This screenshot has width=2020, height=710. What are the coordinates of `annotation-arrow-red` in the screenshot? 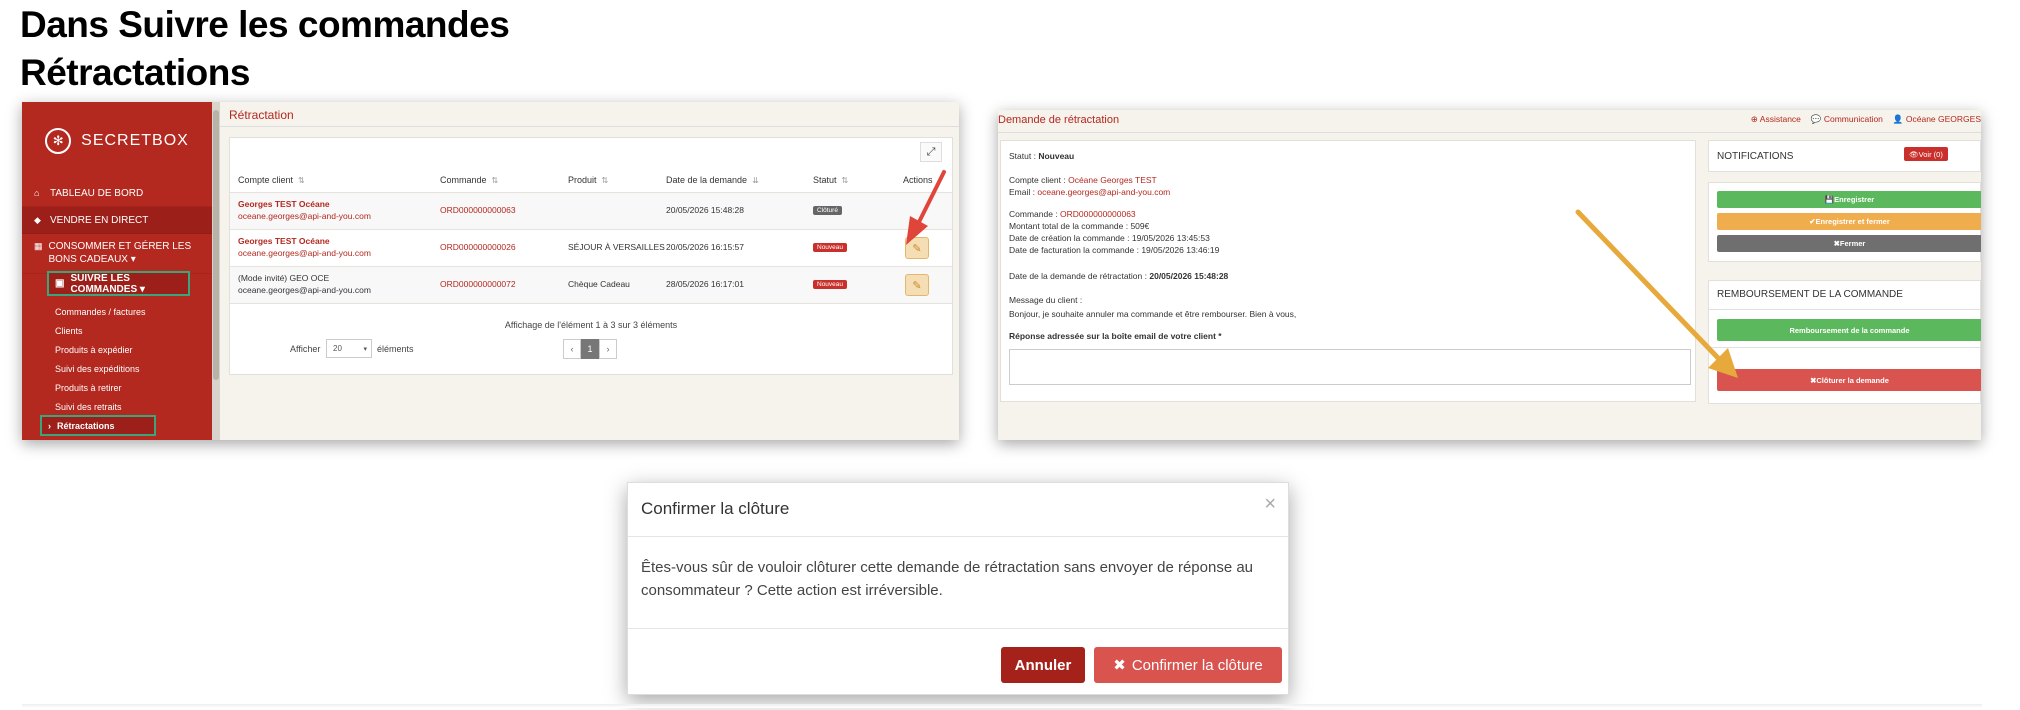 It's located at (926, 207).